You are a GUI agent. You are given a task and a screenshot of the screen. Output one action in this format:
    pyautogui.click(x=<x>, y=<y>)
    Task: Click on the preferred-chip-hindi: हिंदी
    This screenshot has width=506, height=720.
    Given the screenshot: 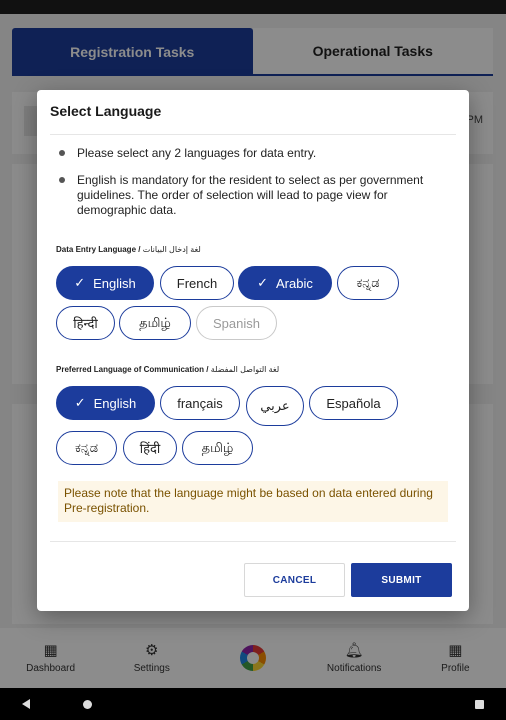 What is the action you would take?
    pyautogui.click(x=150, y=448)
    